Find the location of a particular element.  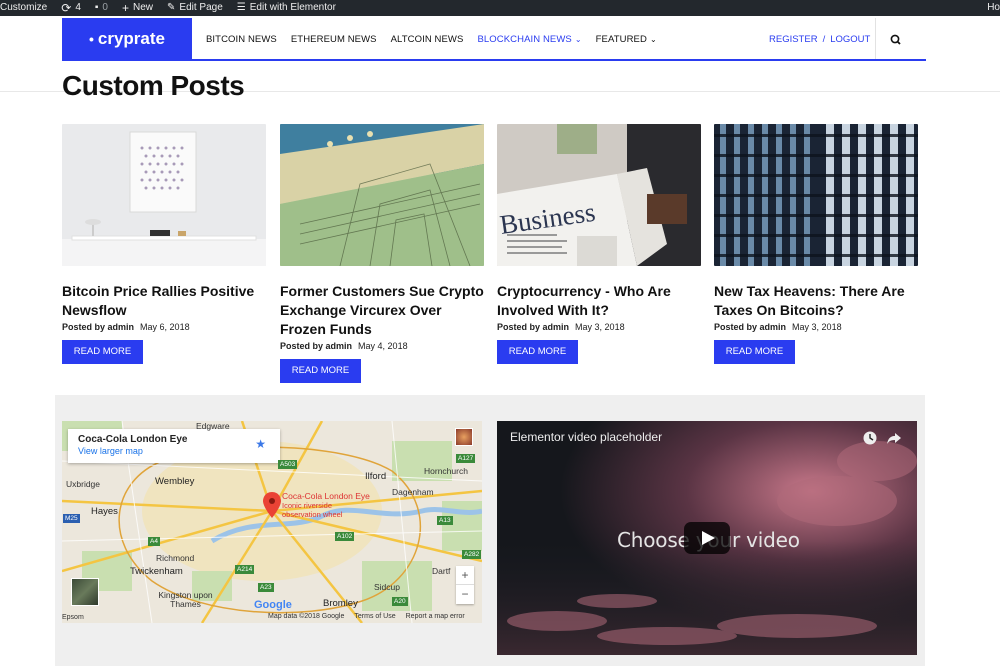

map-place-card: Coca-Cola London Eye View larger map ★ is located at coordinates (174, 446).